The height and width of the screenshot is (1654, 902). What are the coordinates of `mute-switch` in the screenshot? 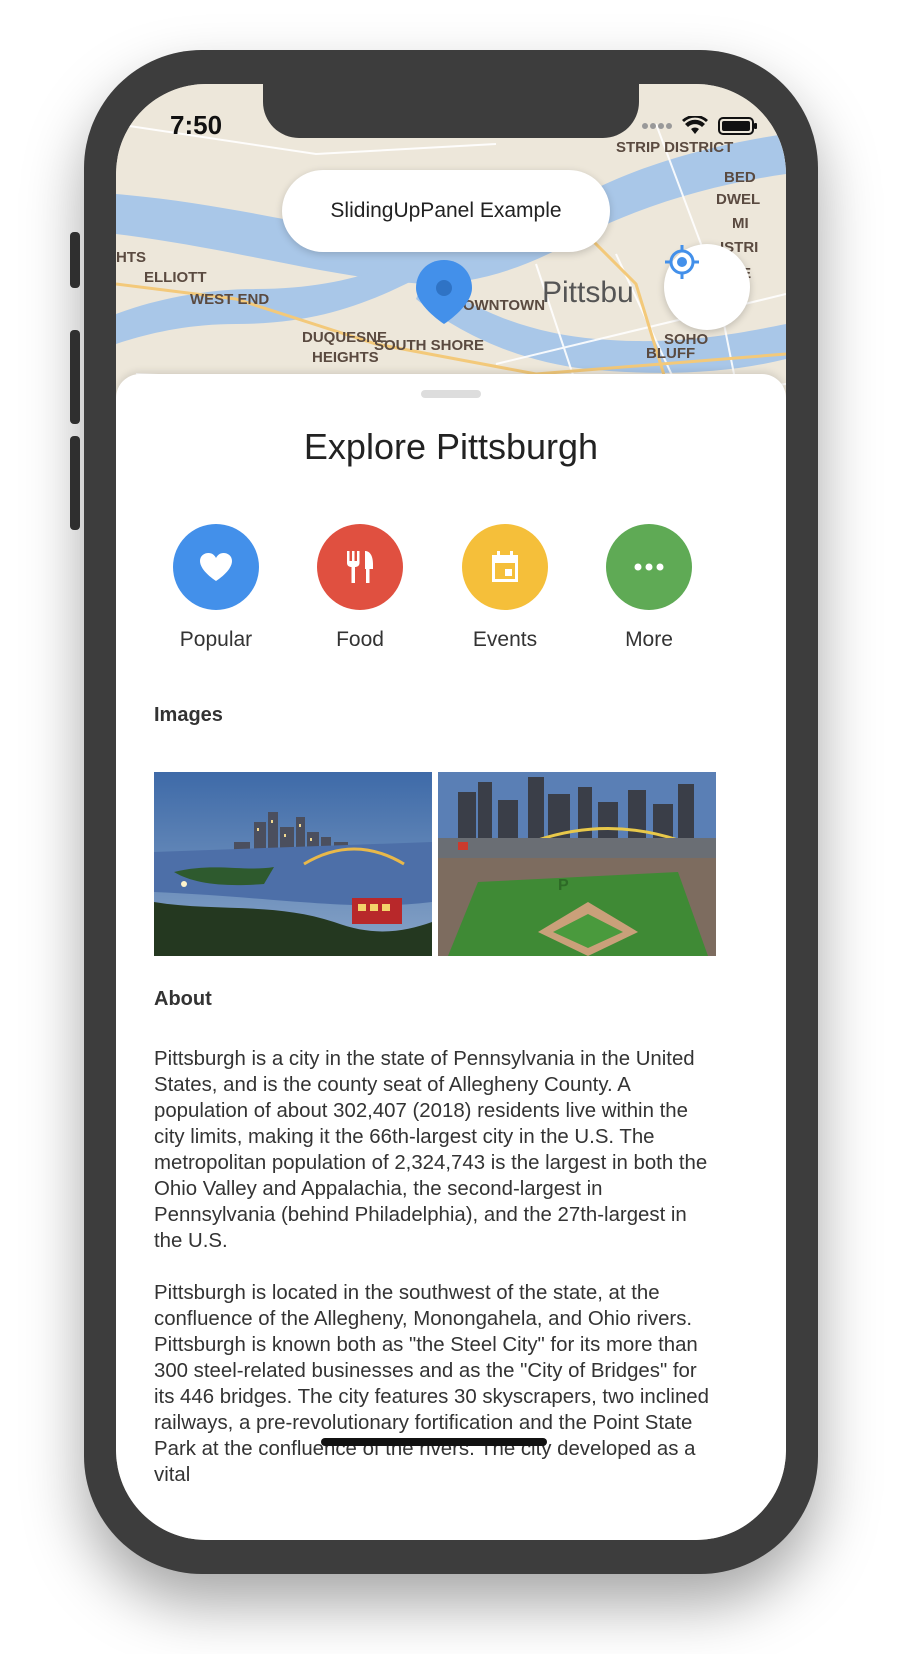 It's located at (75, 260).